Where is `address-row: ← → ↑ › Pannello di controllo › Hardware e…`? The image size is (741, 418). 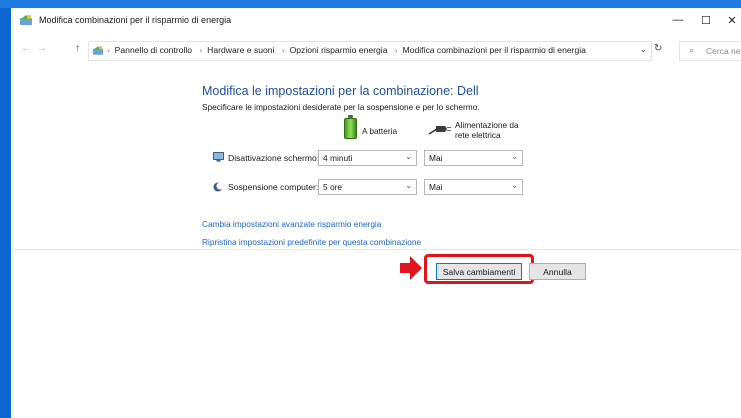
address-row: ← → ↑ › Pannello di controllo › Hardware e… is located at coordinates (376, 50).